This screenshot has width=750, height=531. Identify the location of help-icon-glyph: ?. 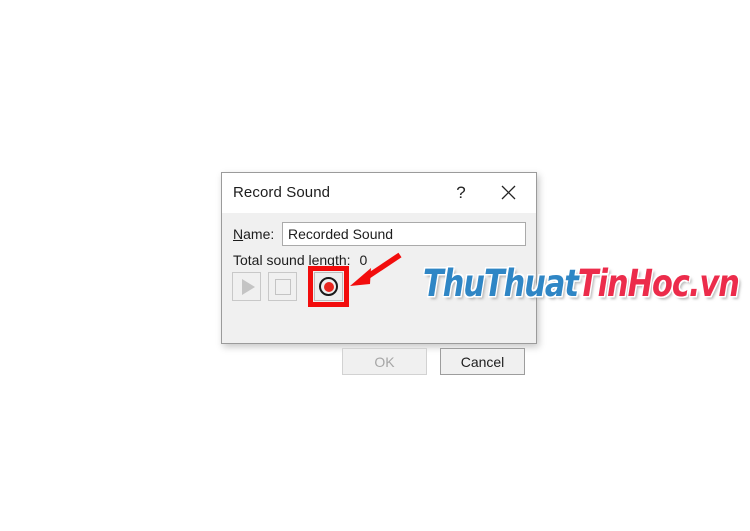
(461, 192).